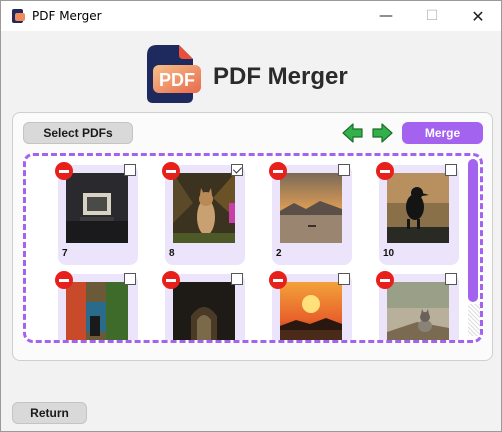  What do you see at coordinates (382, 133) in the screenshot?
I see `move-right-arrow-icon` at bounding box center [382, 133].